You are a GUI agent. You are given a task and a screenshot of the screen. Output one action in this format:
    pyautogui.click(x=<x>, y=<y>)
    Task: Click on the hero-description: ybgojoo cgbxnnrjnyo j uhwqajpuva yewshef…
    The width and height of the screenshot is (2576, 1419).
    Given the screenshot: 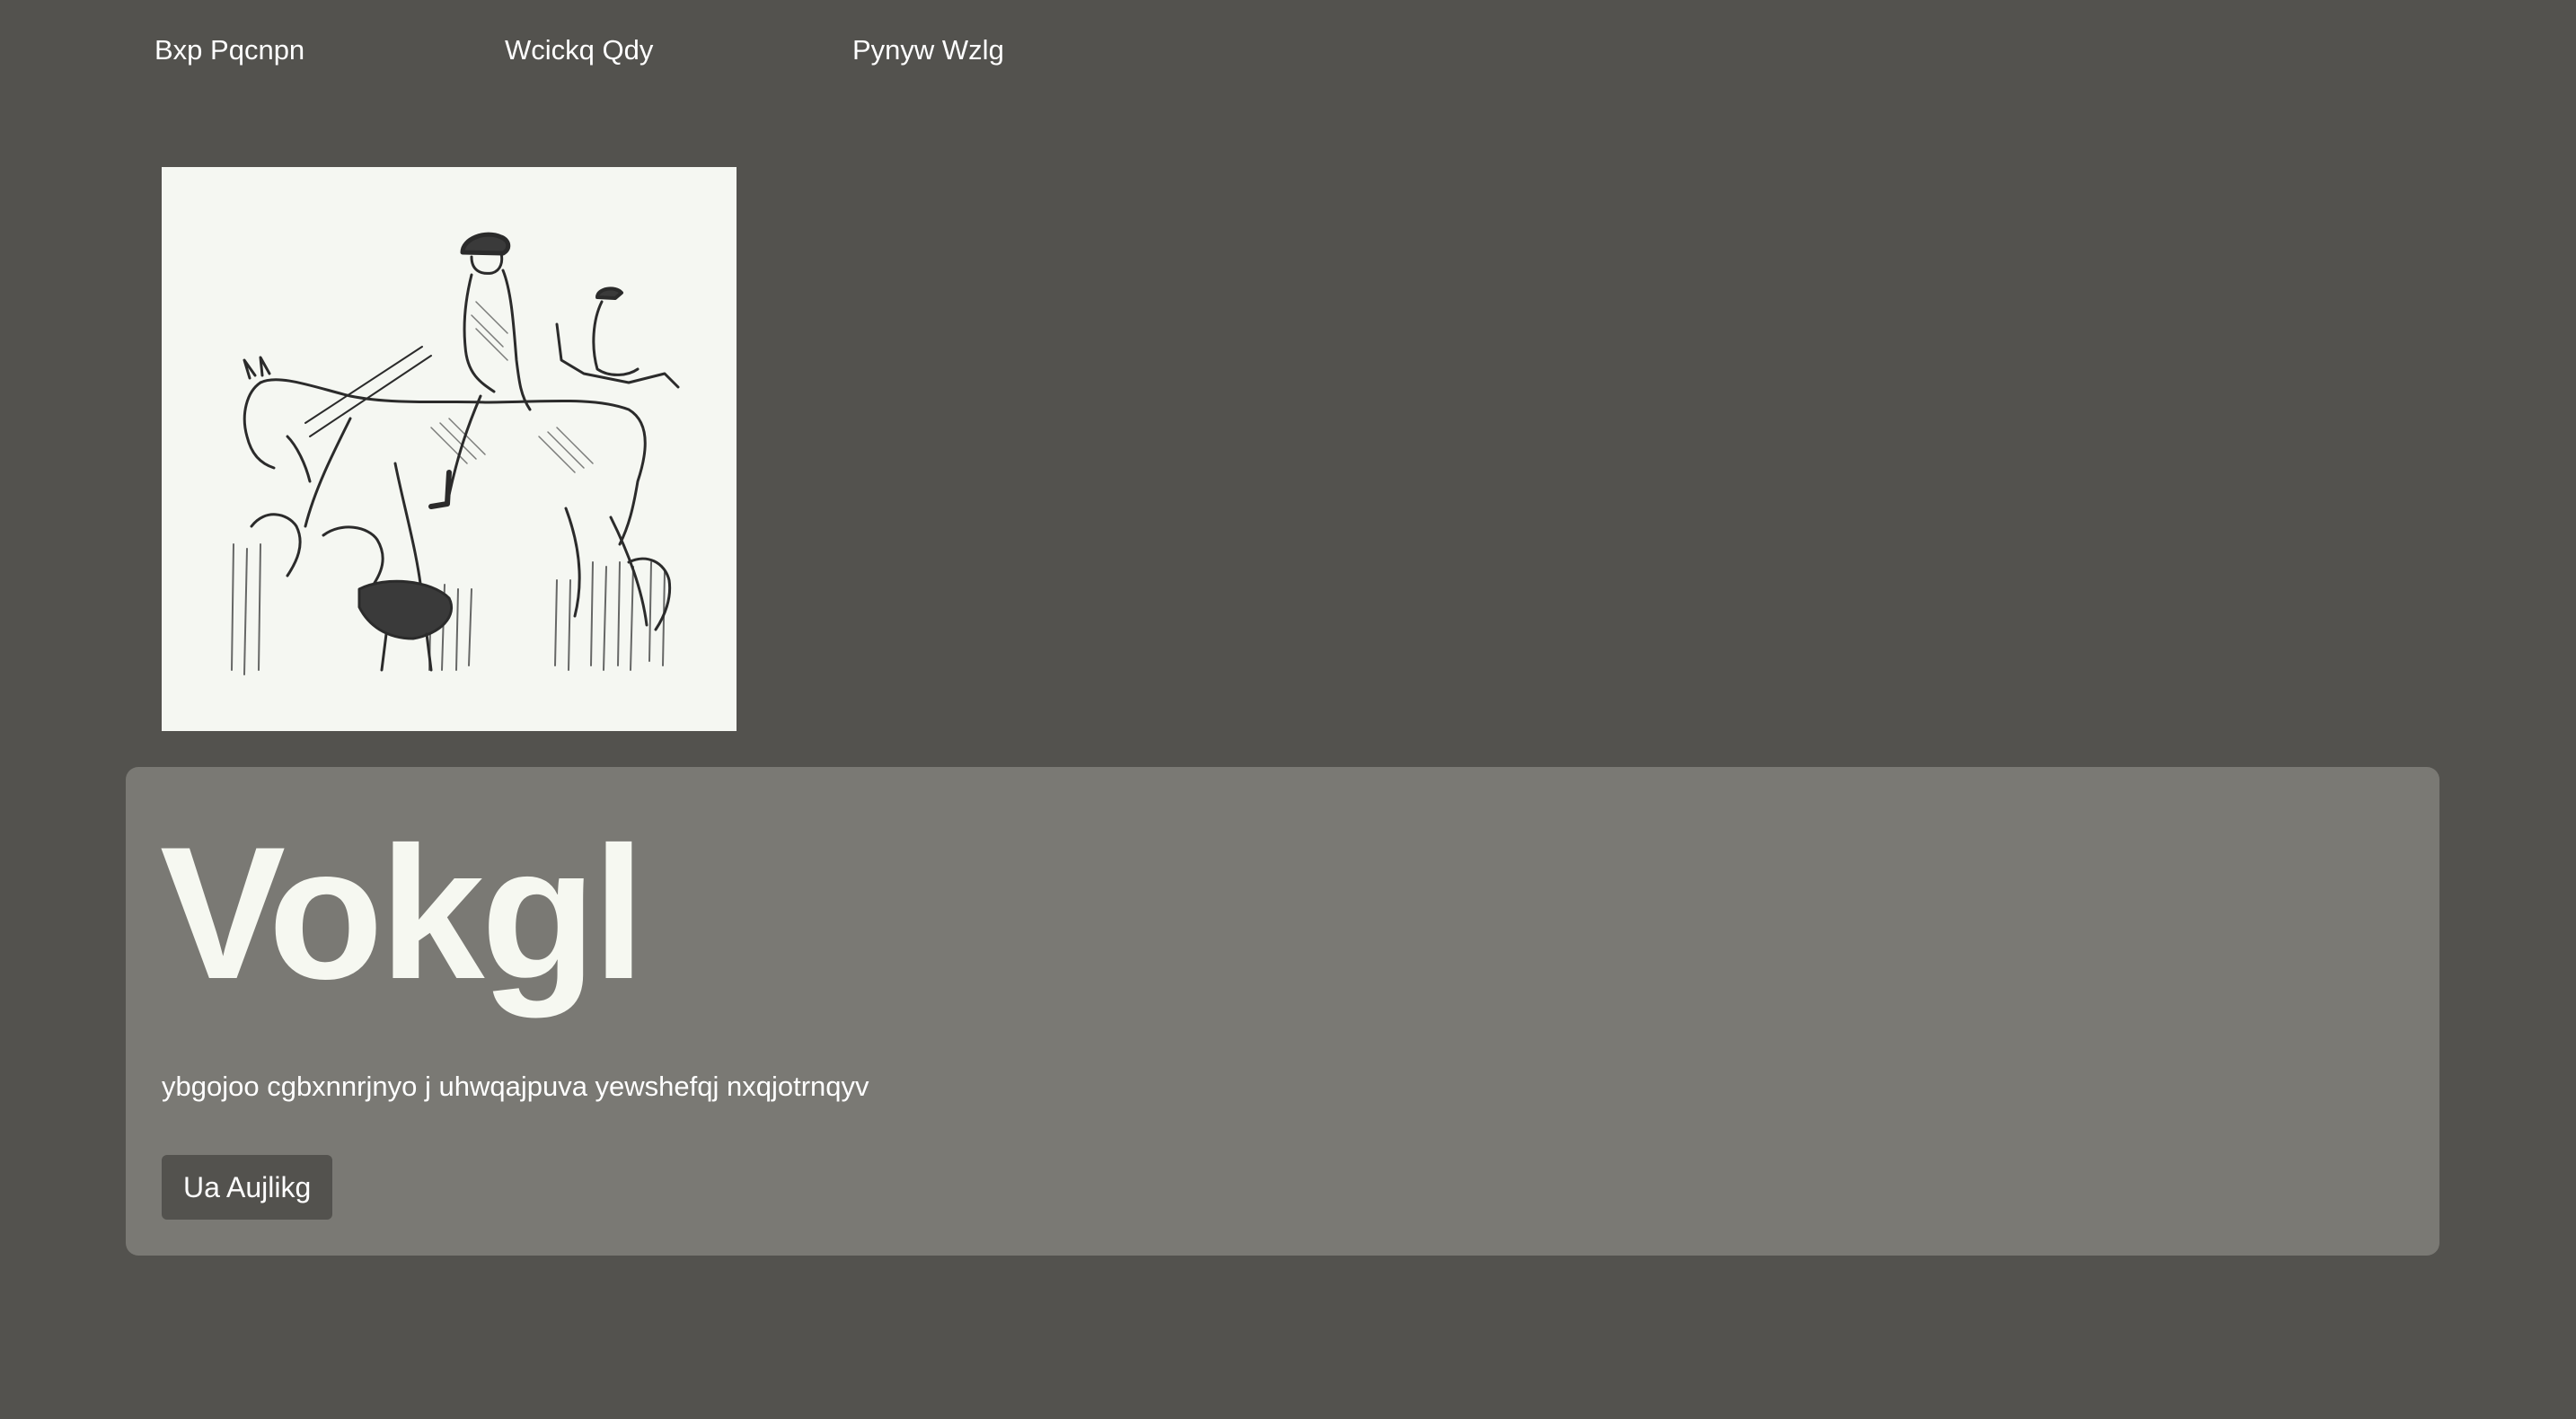 What is the action you would take?
    pyautogui.click(x=515, y=1086)
    